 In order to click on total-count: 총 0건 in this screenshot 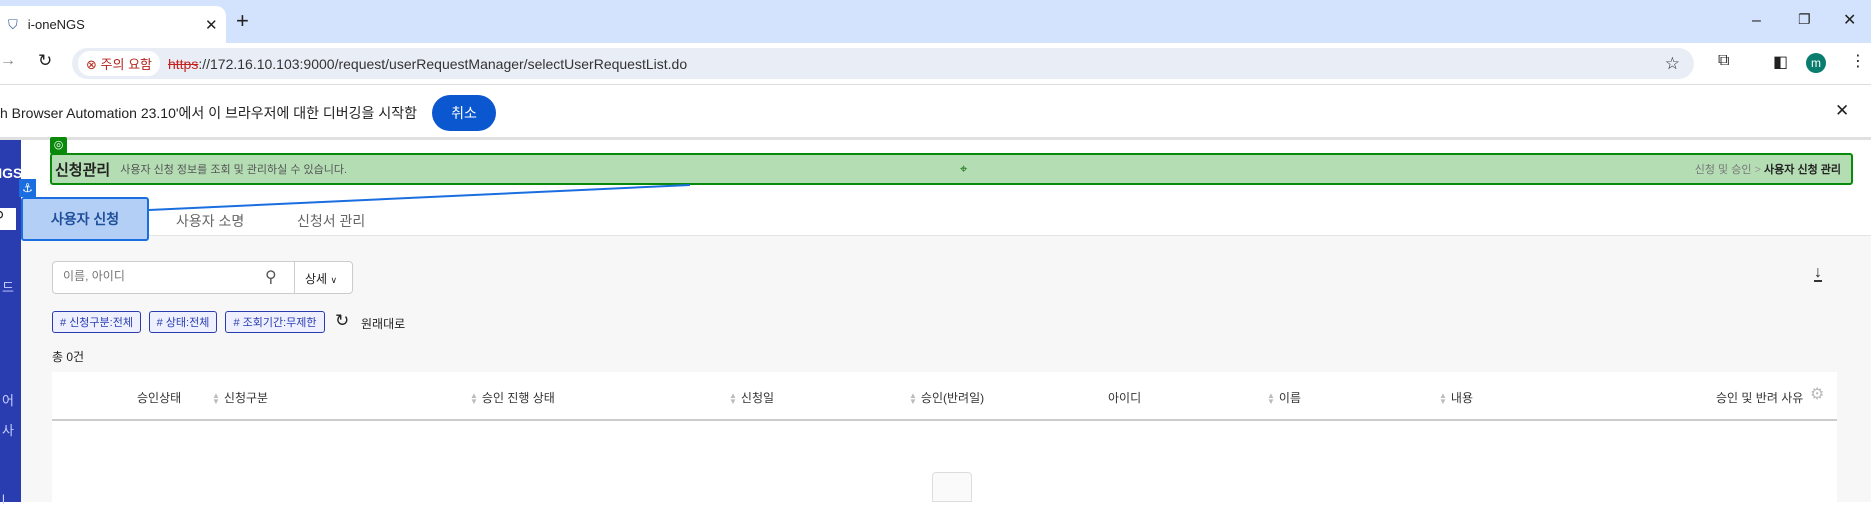, I will do `click(68, 357)`.